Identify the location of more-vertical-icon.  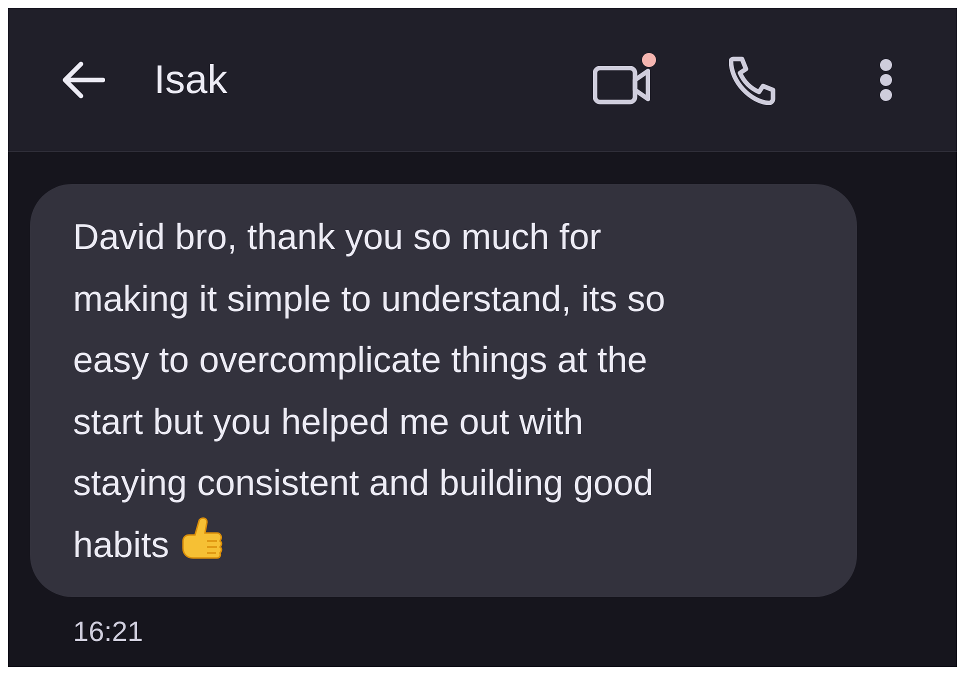
(886, 80).